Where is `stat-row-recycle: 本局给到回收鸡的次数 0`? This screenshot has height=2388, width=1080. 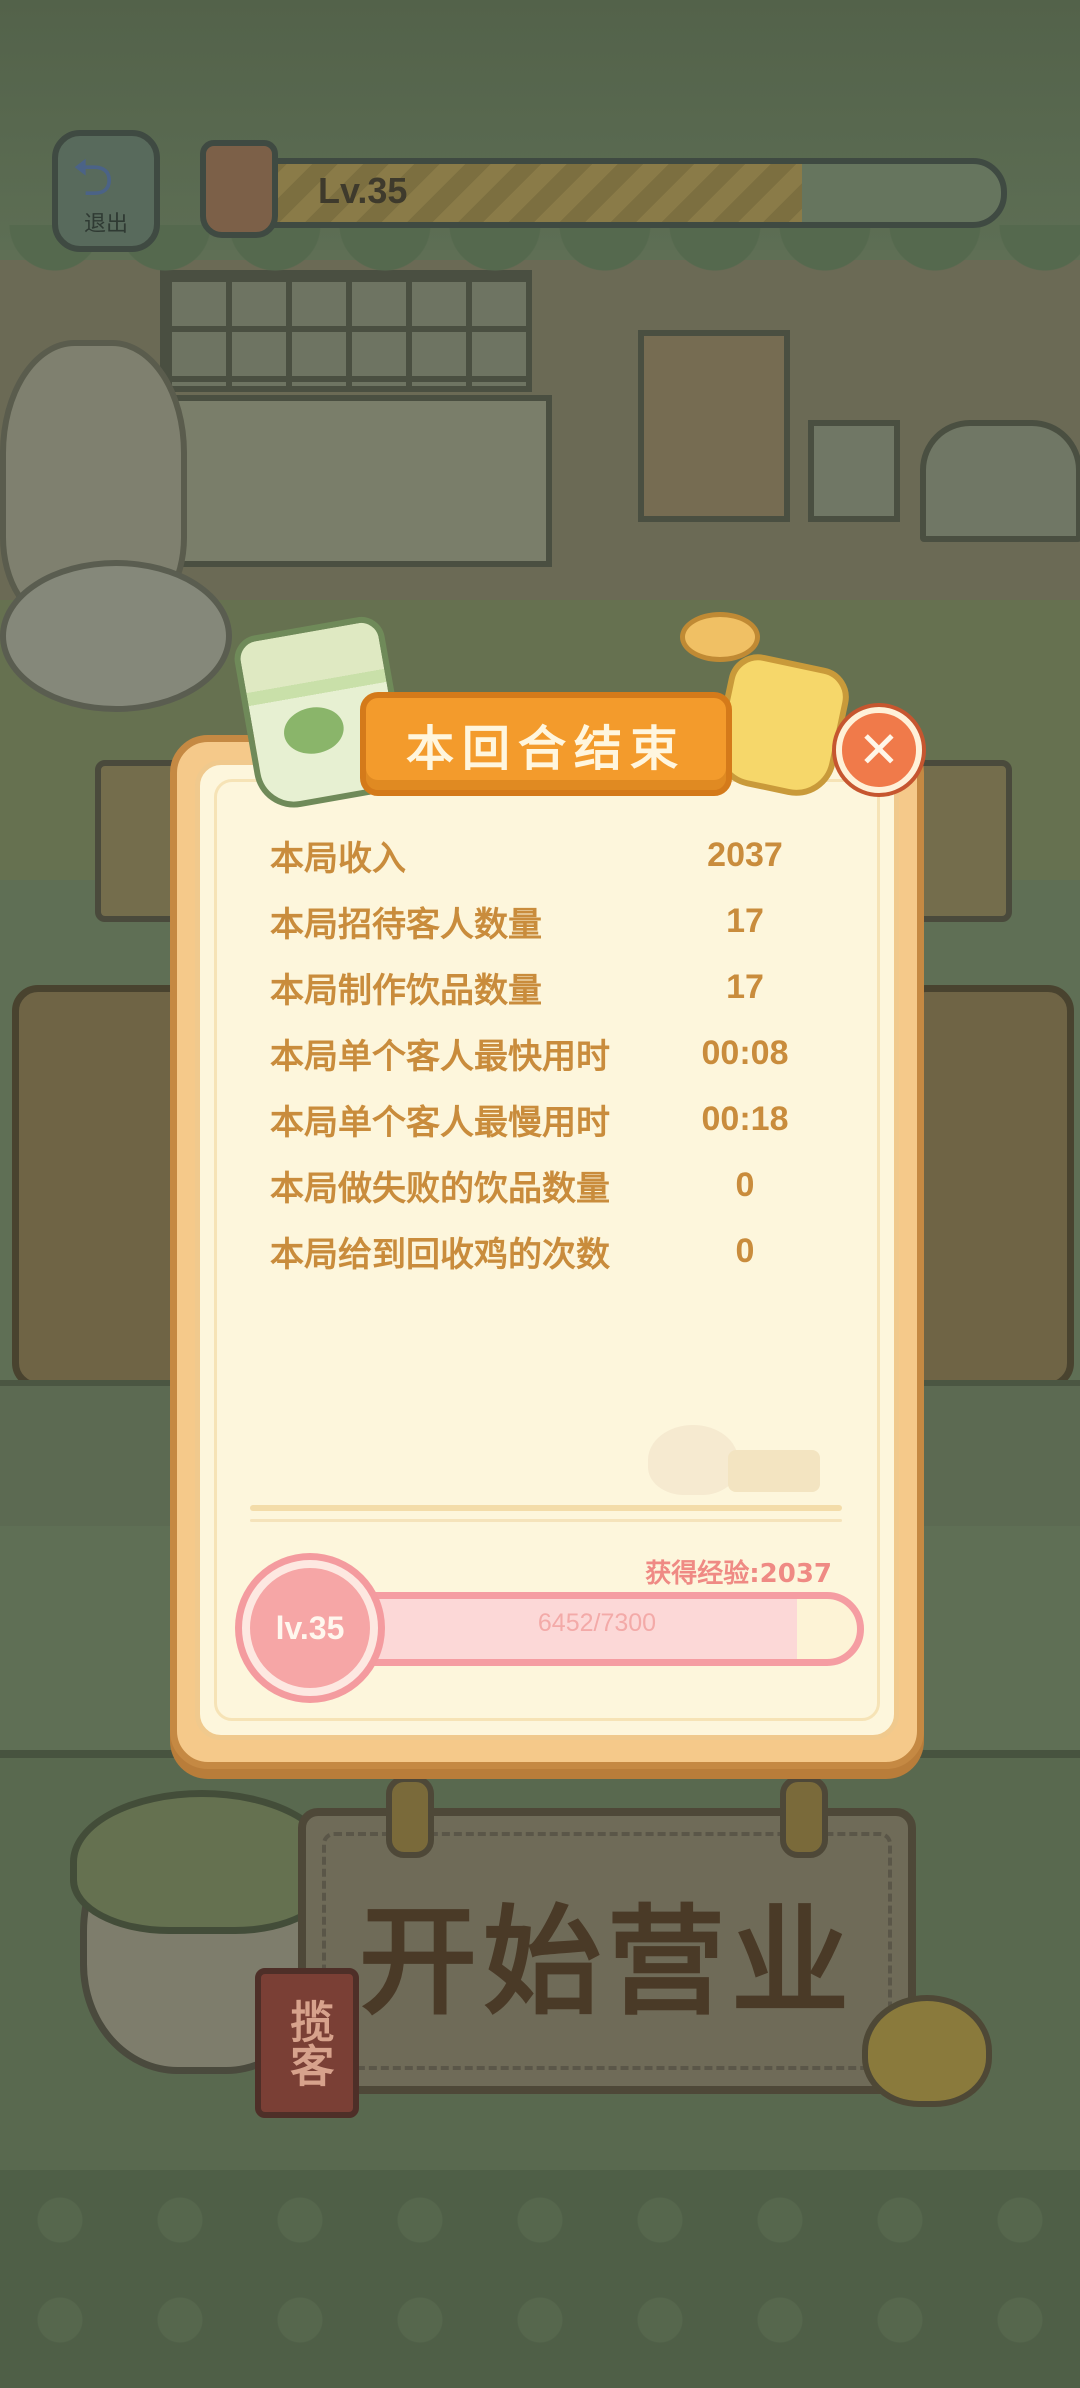 stat-row-recycle: 本局给到回收鸡的次数 0 is located at coordinates (550, 1251).